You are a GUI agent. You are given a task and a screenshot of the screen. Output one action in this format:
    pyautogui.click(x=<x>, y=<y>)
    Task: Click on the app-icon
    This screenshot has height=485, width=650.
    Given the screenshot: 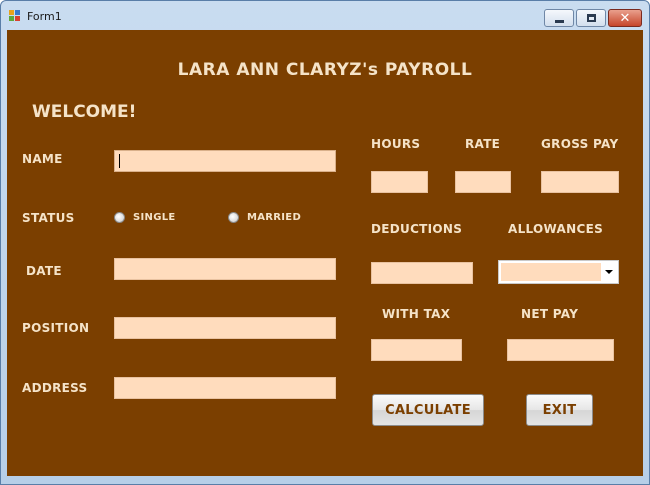 What is the action you would take?
    pyautogui.click(x=15, y=15)
    